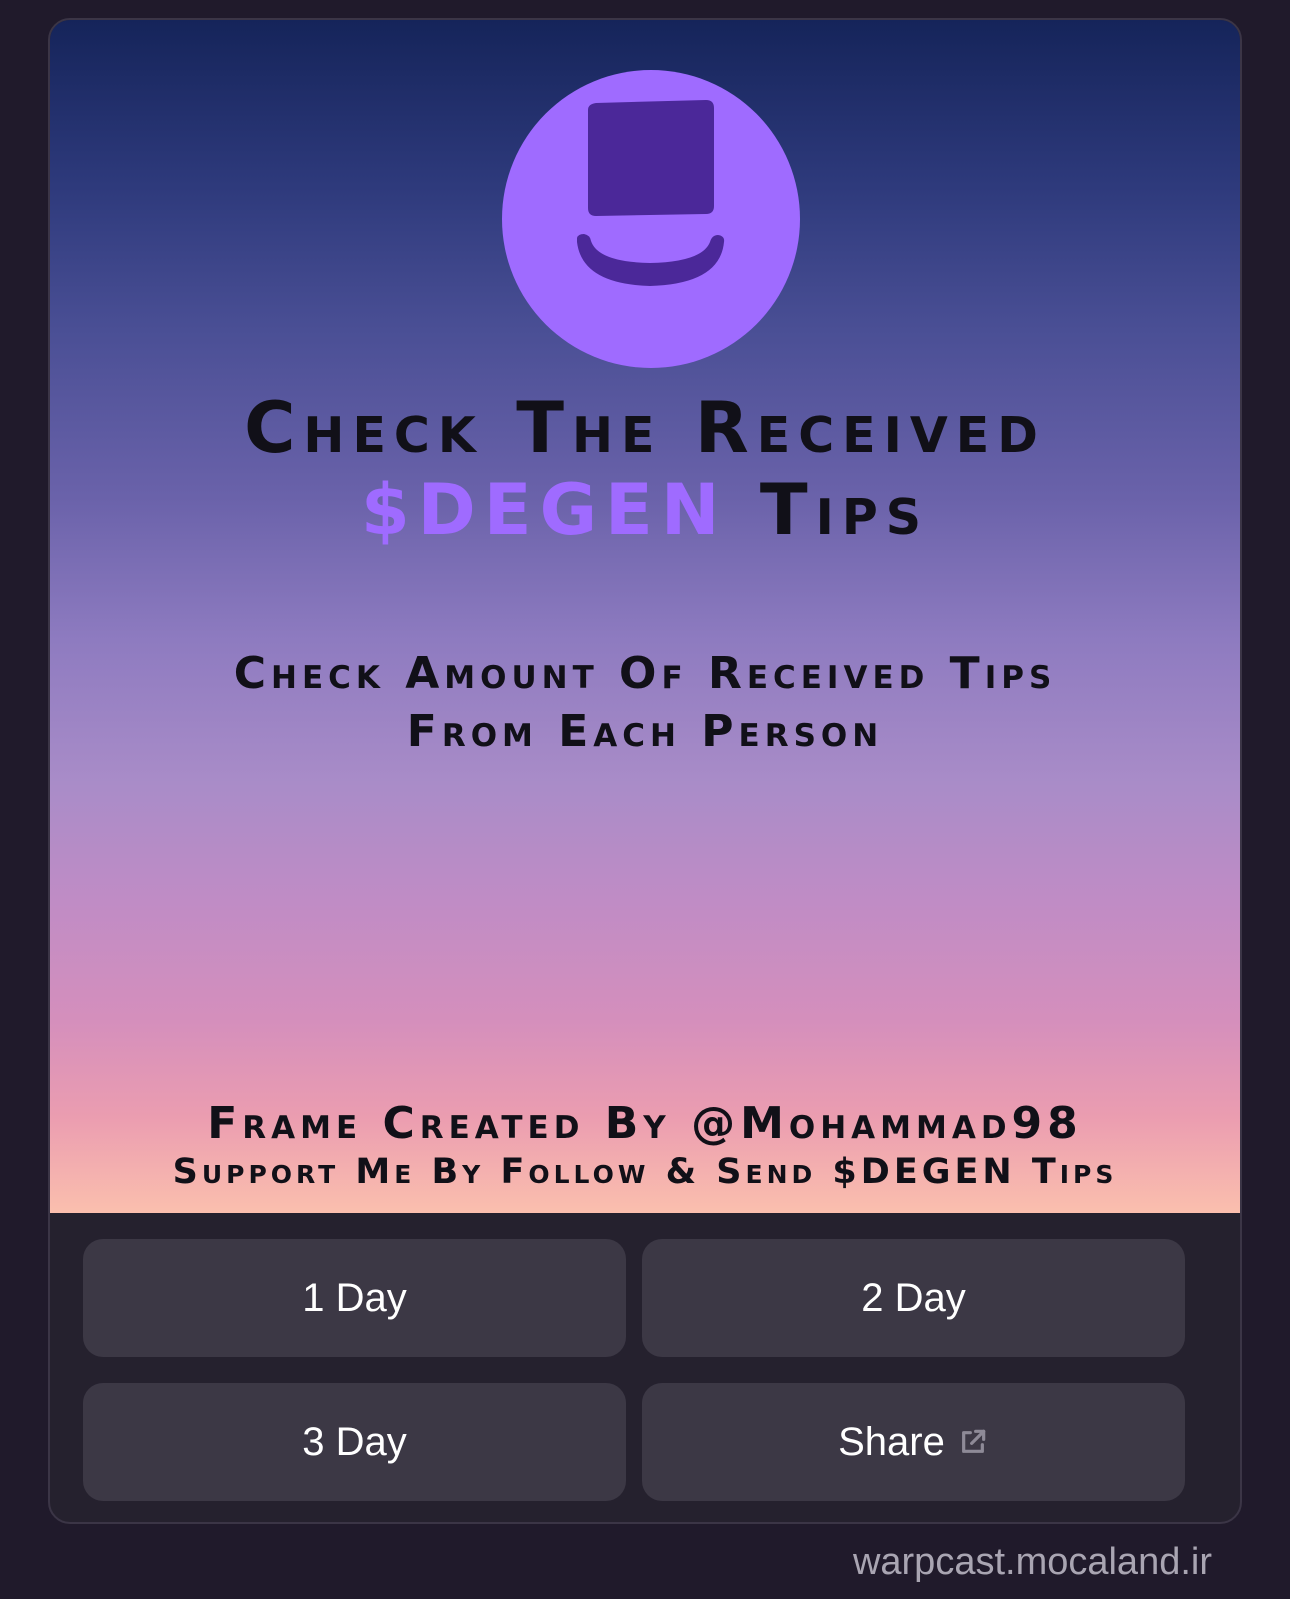 This screenshot has height=1599, width=1290. I want to click on button-label: 2 Day, so click(913, 1297).